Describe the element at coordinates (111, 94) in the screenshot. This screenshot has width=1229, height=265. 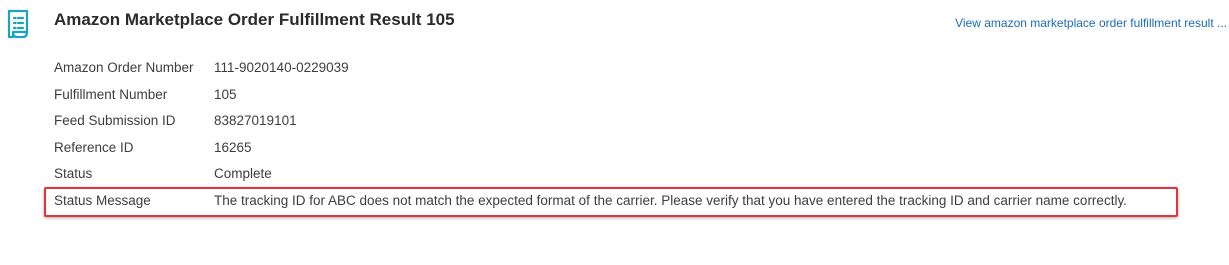
I see `field-label: Fulfillment Number` at that location.